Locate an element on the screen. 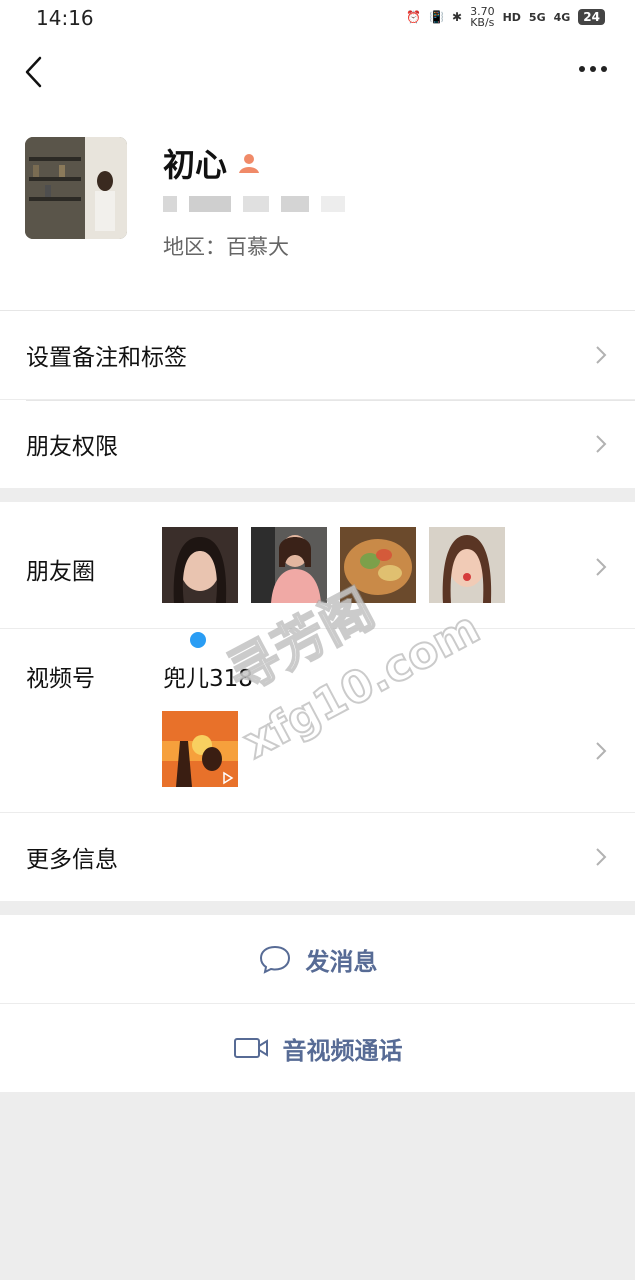  hd-icon: HD is located at coordinates (511, 17).